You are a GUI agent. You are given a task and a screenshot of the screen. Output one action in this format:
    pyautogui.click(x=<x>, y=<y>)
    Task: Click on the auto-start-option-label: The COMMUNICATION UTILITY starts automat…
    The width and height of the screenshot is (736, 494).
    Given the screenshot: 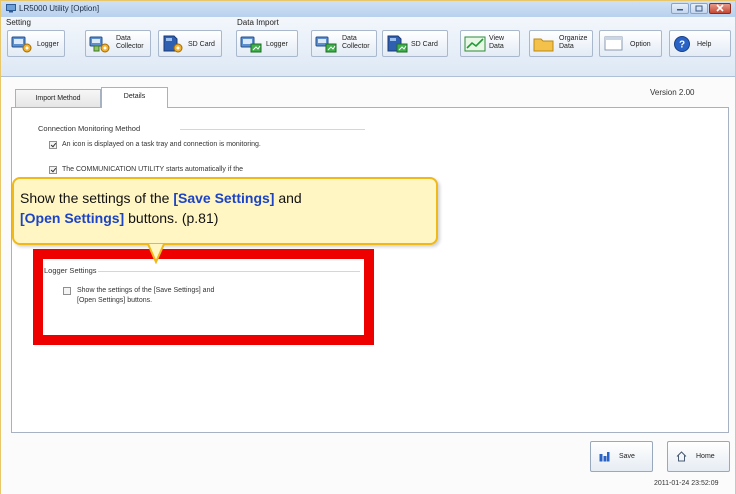 What is the action you would take?
    pyautogui.click(x=153, y=169)
    